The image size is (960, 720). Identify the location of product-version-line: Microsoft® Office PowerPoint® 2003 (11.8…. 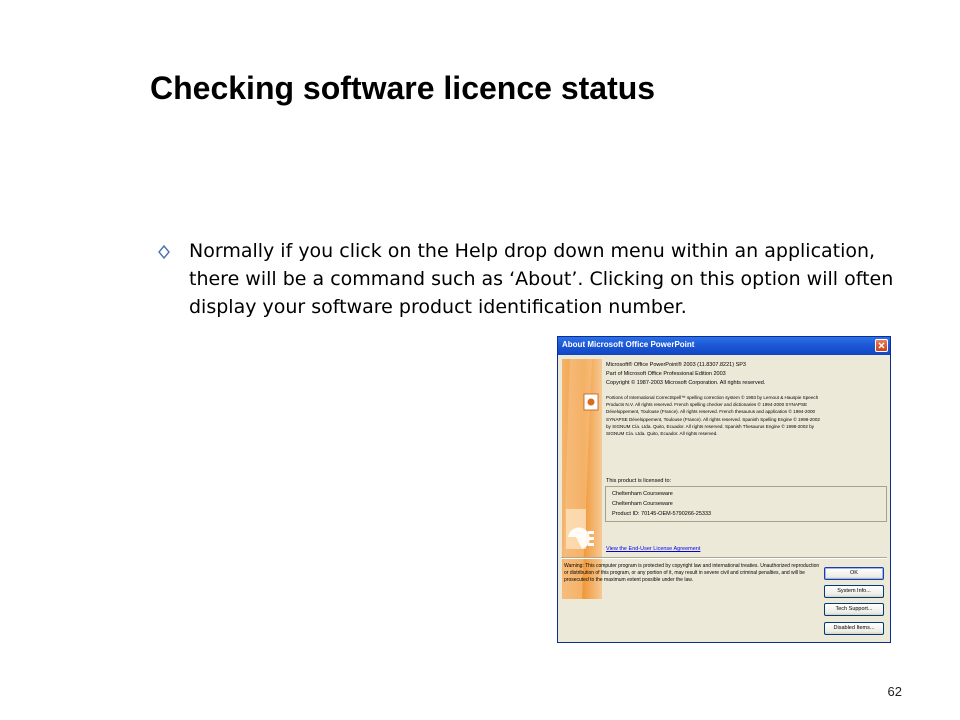
(676, 365).